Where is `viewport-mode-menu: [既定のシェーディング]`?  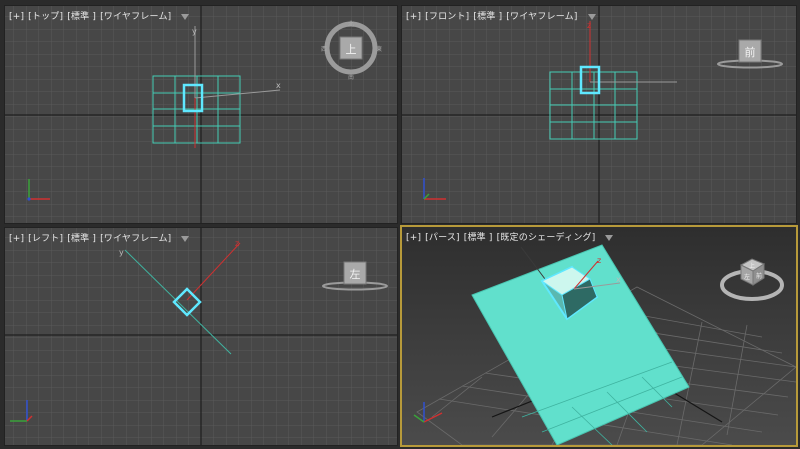
viewport-mode-menu: [既定のシェーディング] is located at coordinates (546, 238).